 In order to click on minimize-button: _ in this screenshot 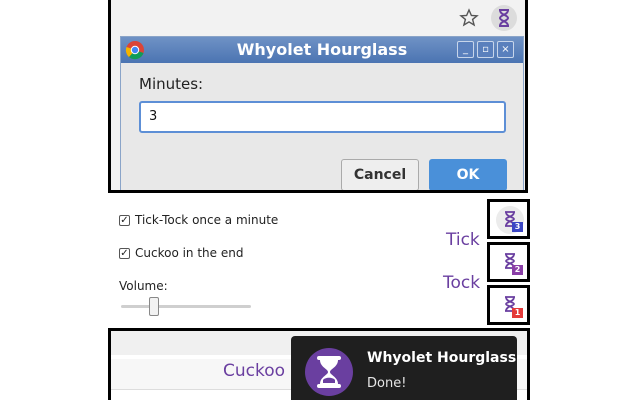, I will do `click(465, 49)`.